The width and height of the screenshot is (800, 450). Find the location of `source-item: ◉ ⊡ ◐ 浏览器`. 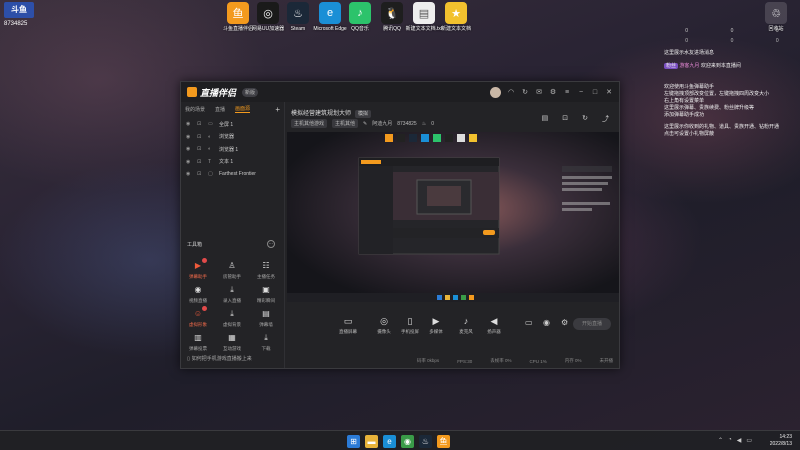

source-item: ◉ ⊡ ◐ 浏览器 is located at coordinates (232, 137).